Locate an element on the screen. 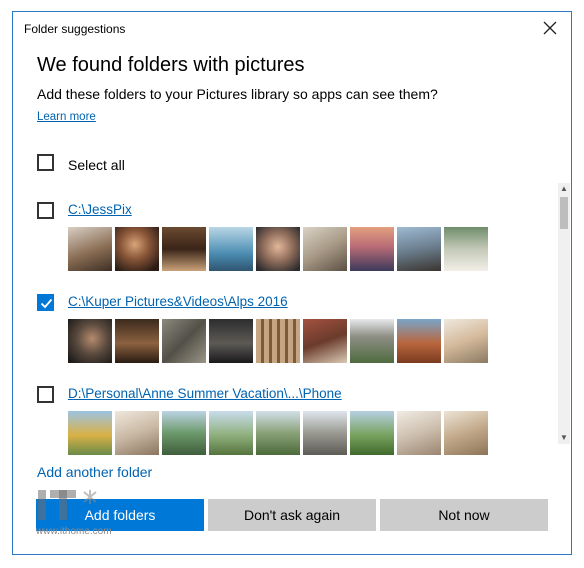 The width and height of the screenshot is (584, 568). watermark-text: www.ithome.com is located at coordinates (74, 531).